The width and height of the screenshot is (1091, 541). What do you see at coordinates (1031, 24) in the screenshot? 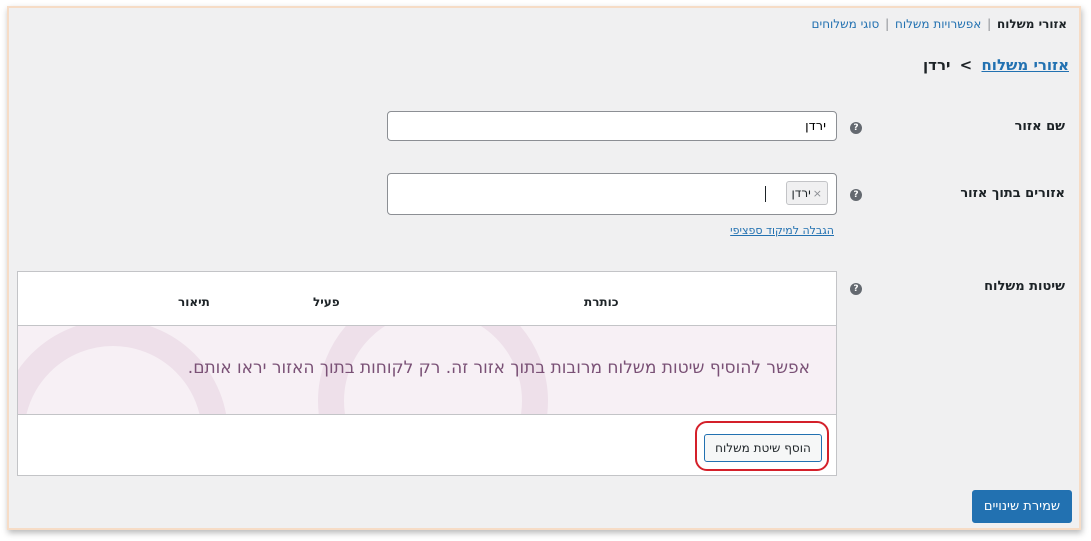
I see `subnav-current-zones: אזורי משלוח` at bounding box center [1031, 24].